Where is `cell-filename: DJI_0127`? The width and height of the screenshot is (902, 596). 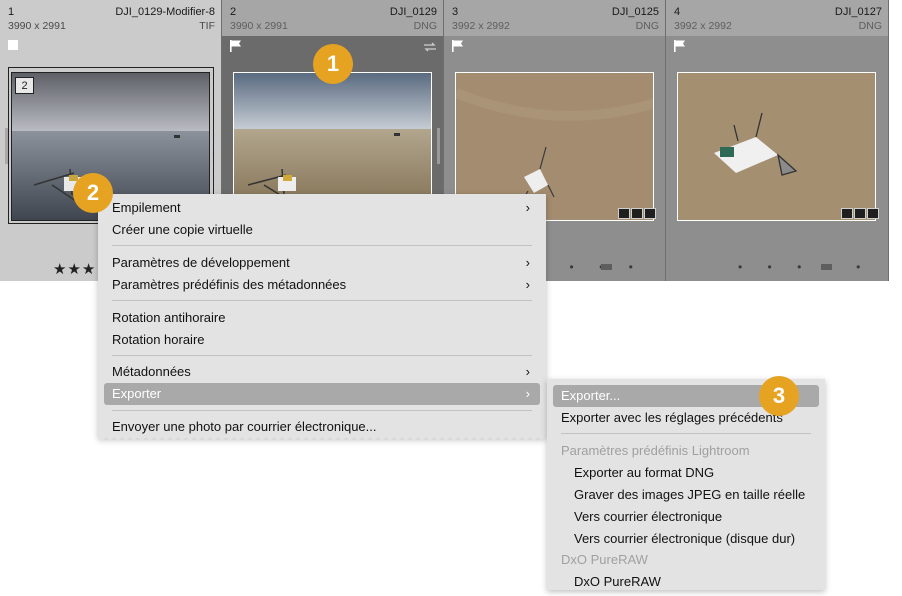
cell-filename: DJI_0127 is located at coordinates (858, 12).